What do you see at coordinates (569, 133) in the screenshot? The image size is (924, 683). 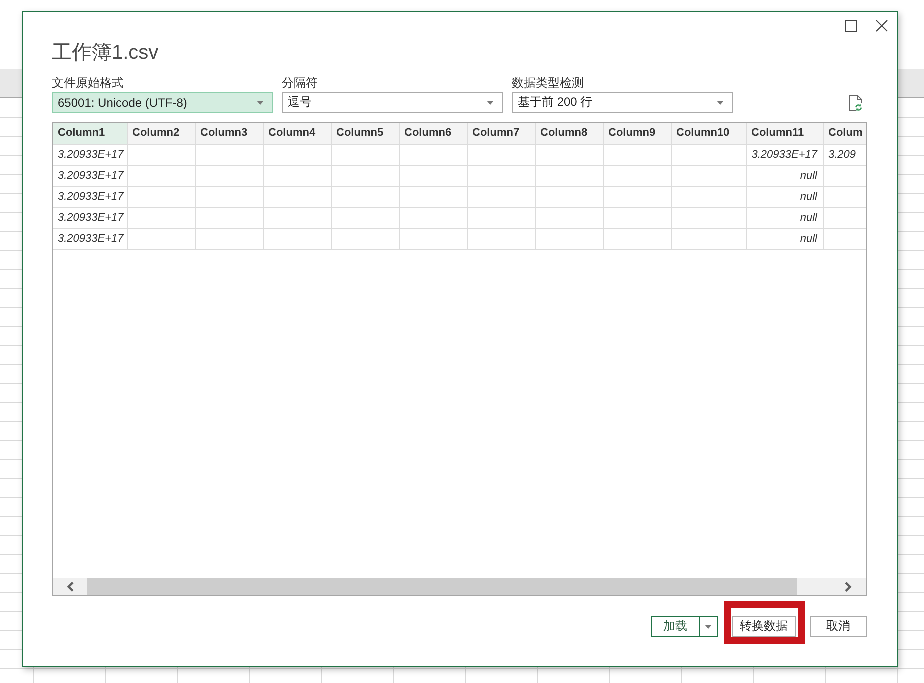 I see `column-header: Column8` at bounding box center [569, 133].